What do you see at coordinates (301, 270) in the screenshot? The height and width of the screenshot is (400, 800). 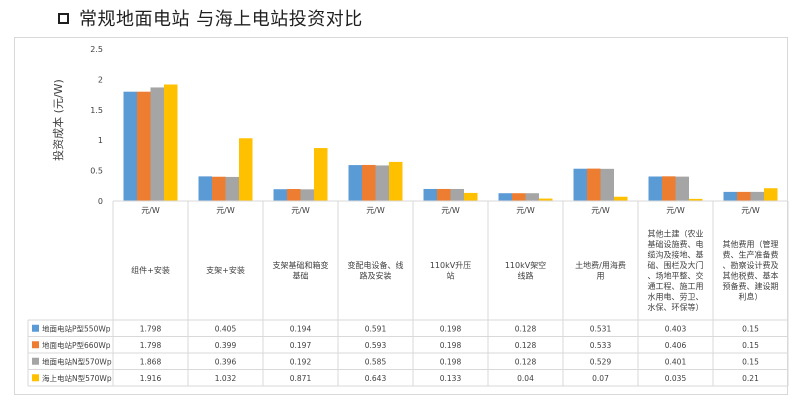 I see `category-label: 支架基础和箱变基础` at bounding box center [301, 270].